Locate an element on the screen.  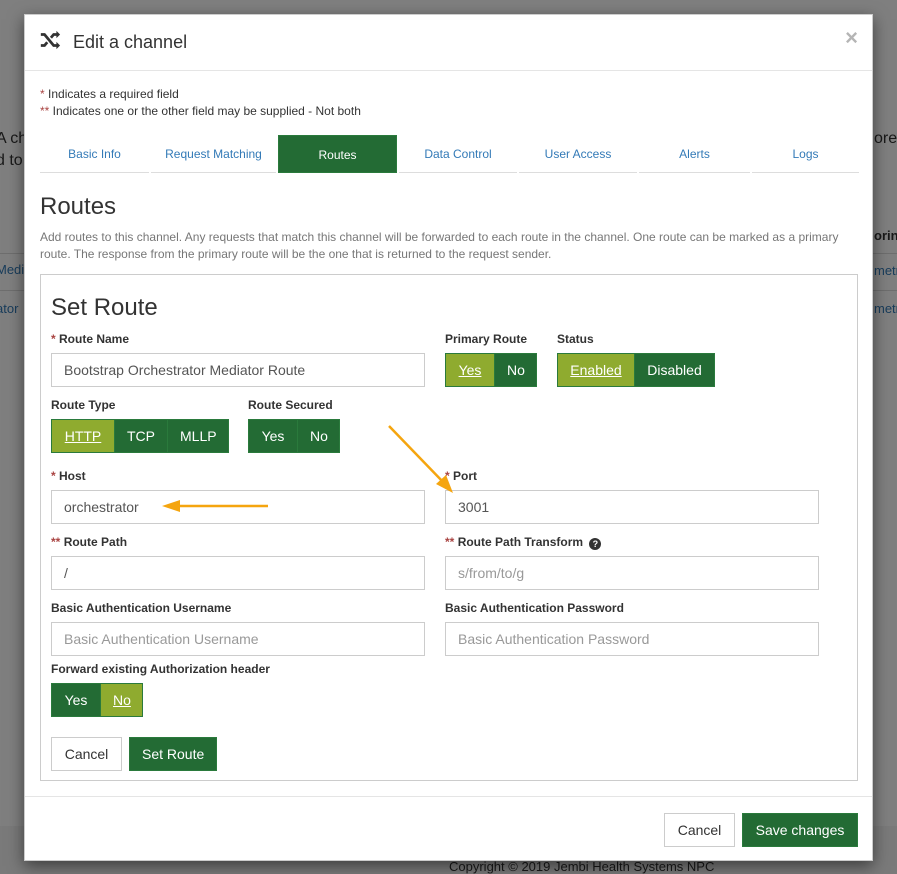
status-toggle: Enabled Disabled is located at coordinates (636, 370).